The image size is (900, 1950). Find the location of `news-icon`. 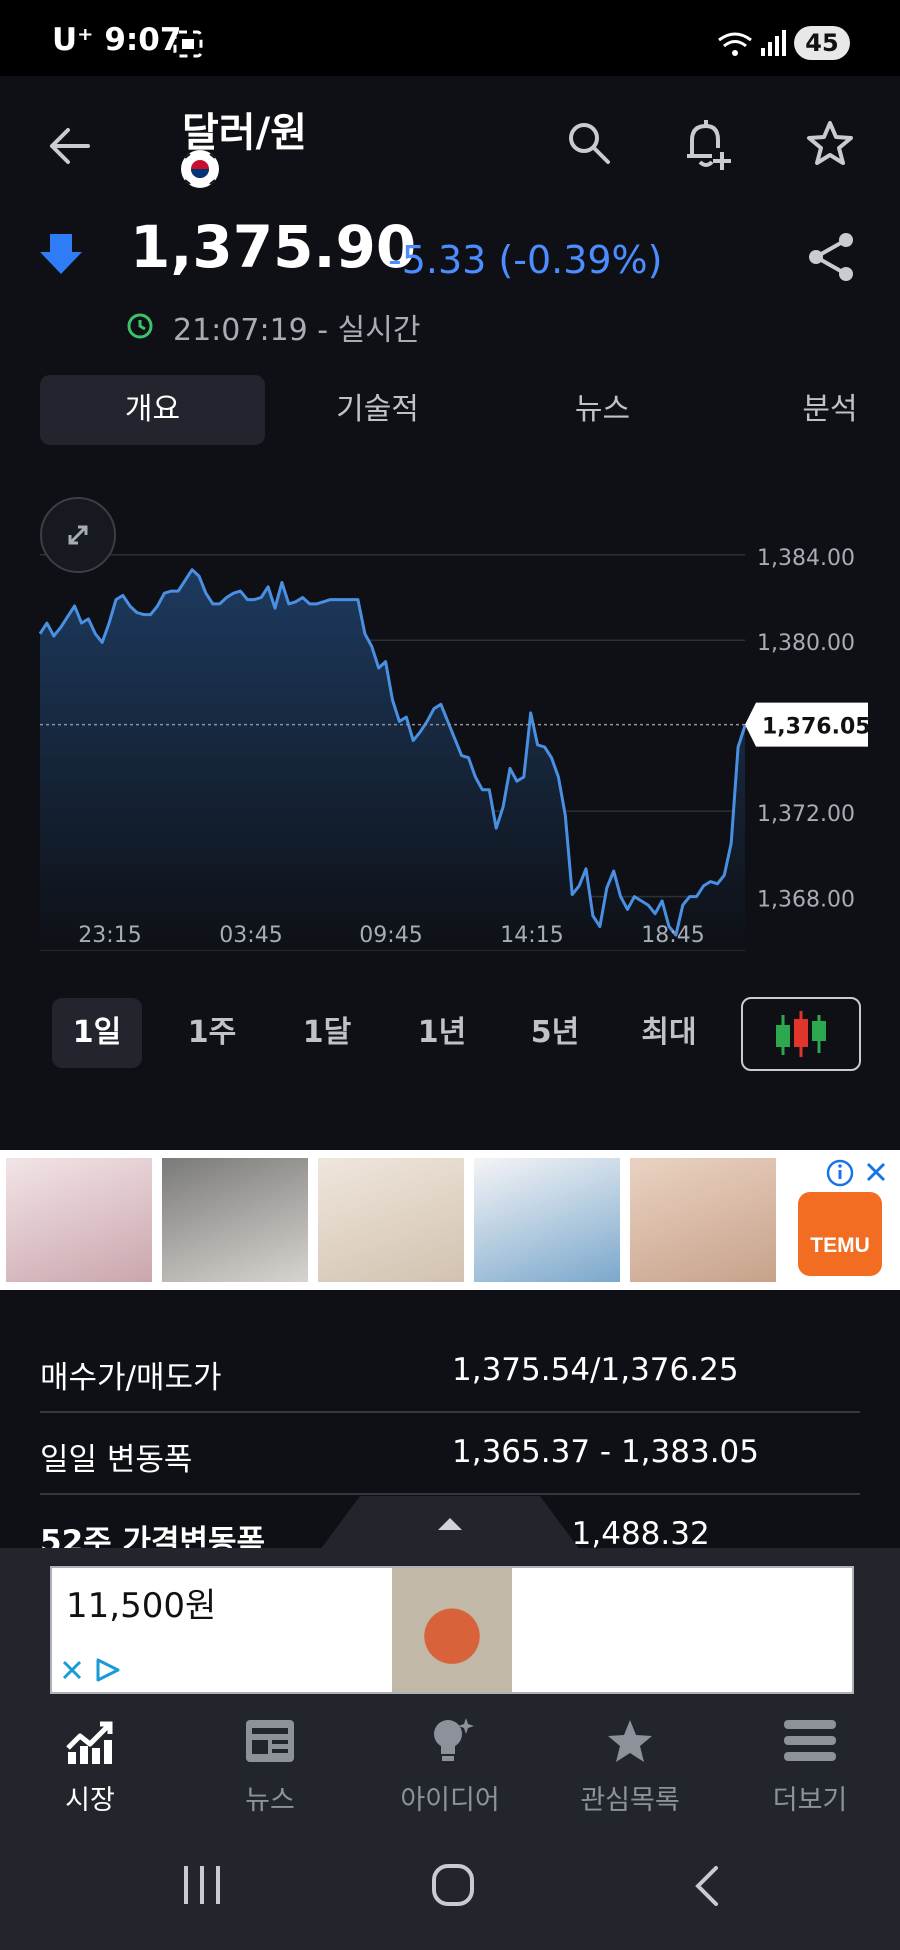

news-icon is located at coordinates (270, 1741).